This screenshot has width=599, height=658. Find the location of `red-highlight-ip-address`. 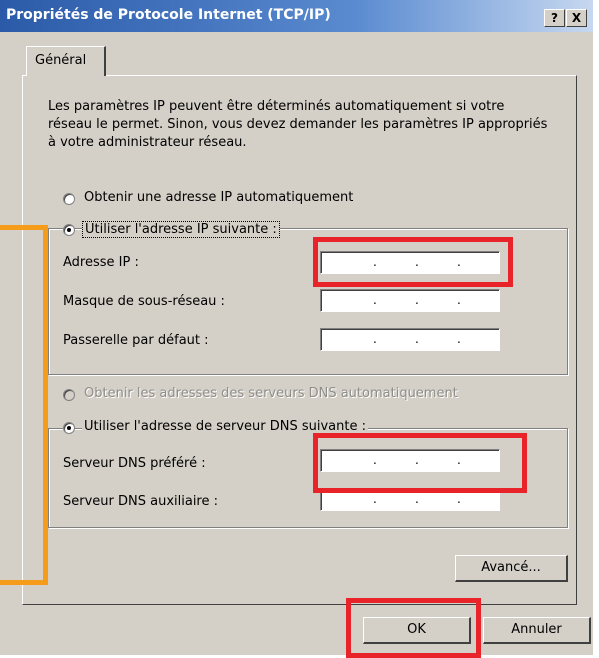

red-highlight-ip-address is located at coordinates (413, 262).